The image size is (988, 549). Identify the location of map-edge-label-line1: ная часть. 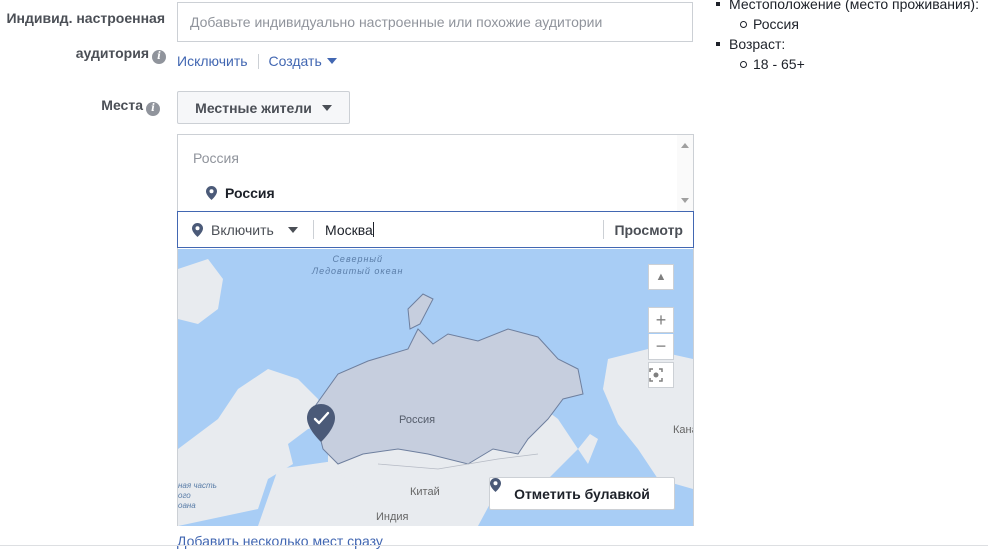
(197, 485).